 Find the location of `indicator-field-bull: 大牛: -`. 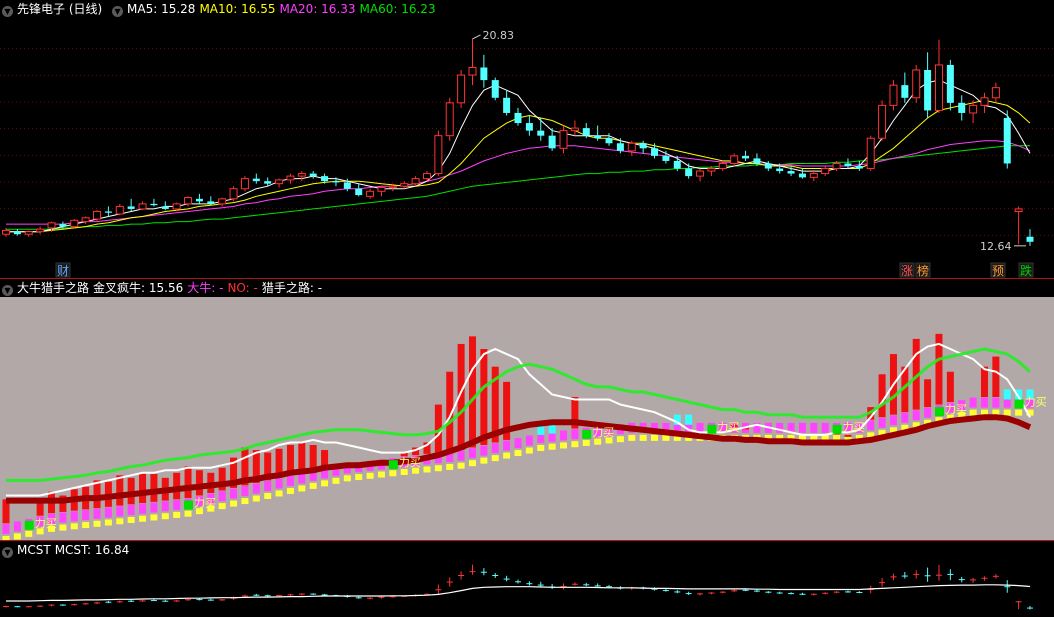

indicator-field-bull: 大牛: - is located at coordinates (205, 288).